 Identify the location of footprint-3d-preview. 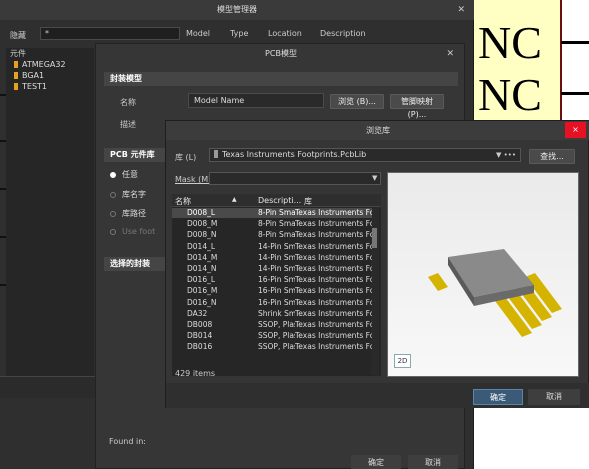
(483, 274).